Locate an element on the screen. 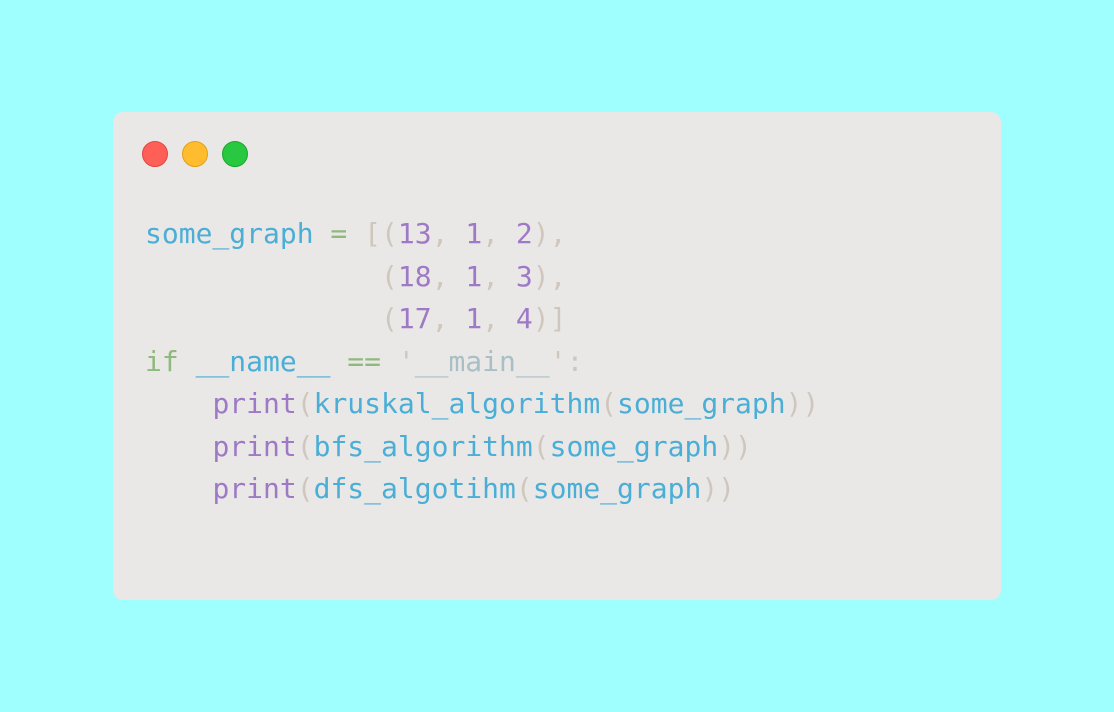  code-token: 2 is located at coordinates (524, 233).